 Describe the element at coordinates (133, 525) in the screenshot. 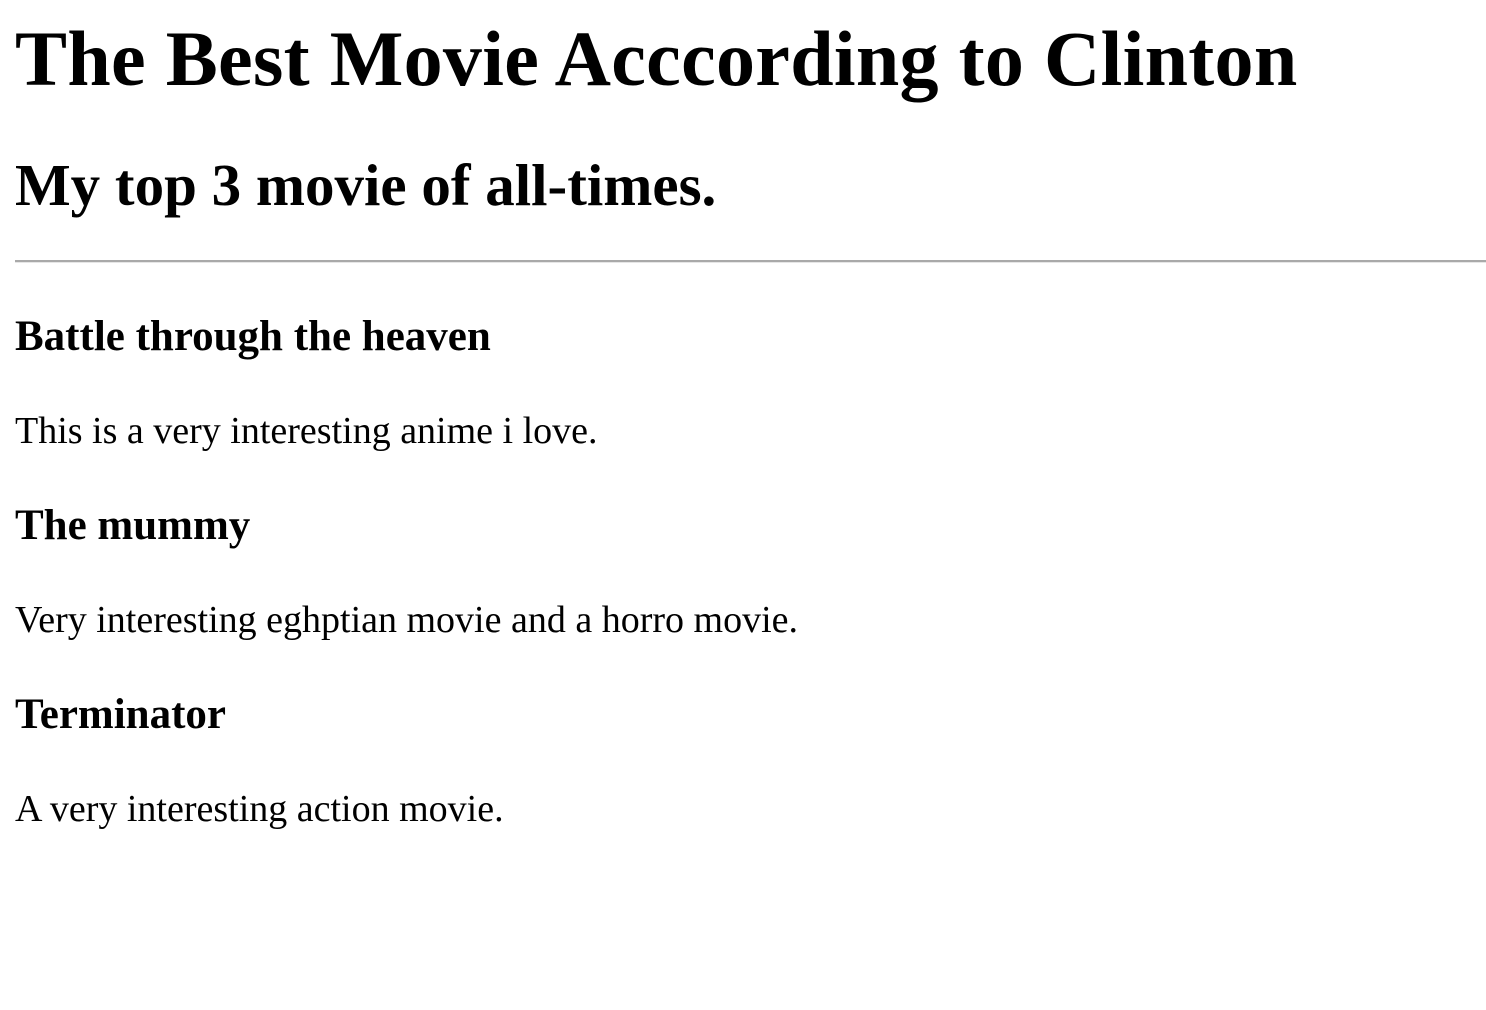

I see `movie-title: The mummy` at that location.